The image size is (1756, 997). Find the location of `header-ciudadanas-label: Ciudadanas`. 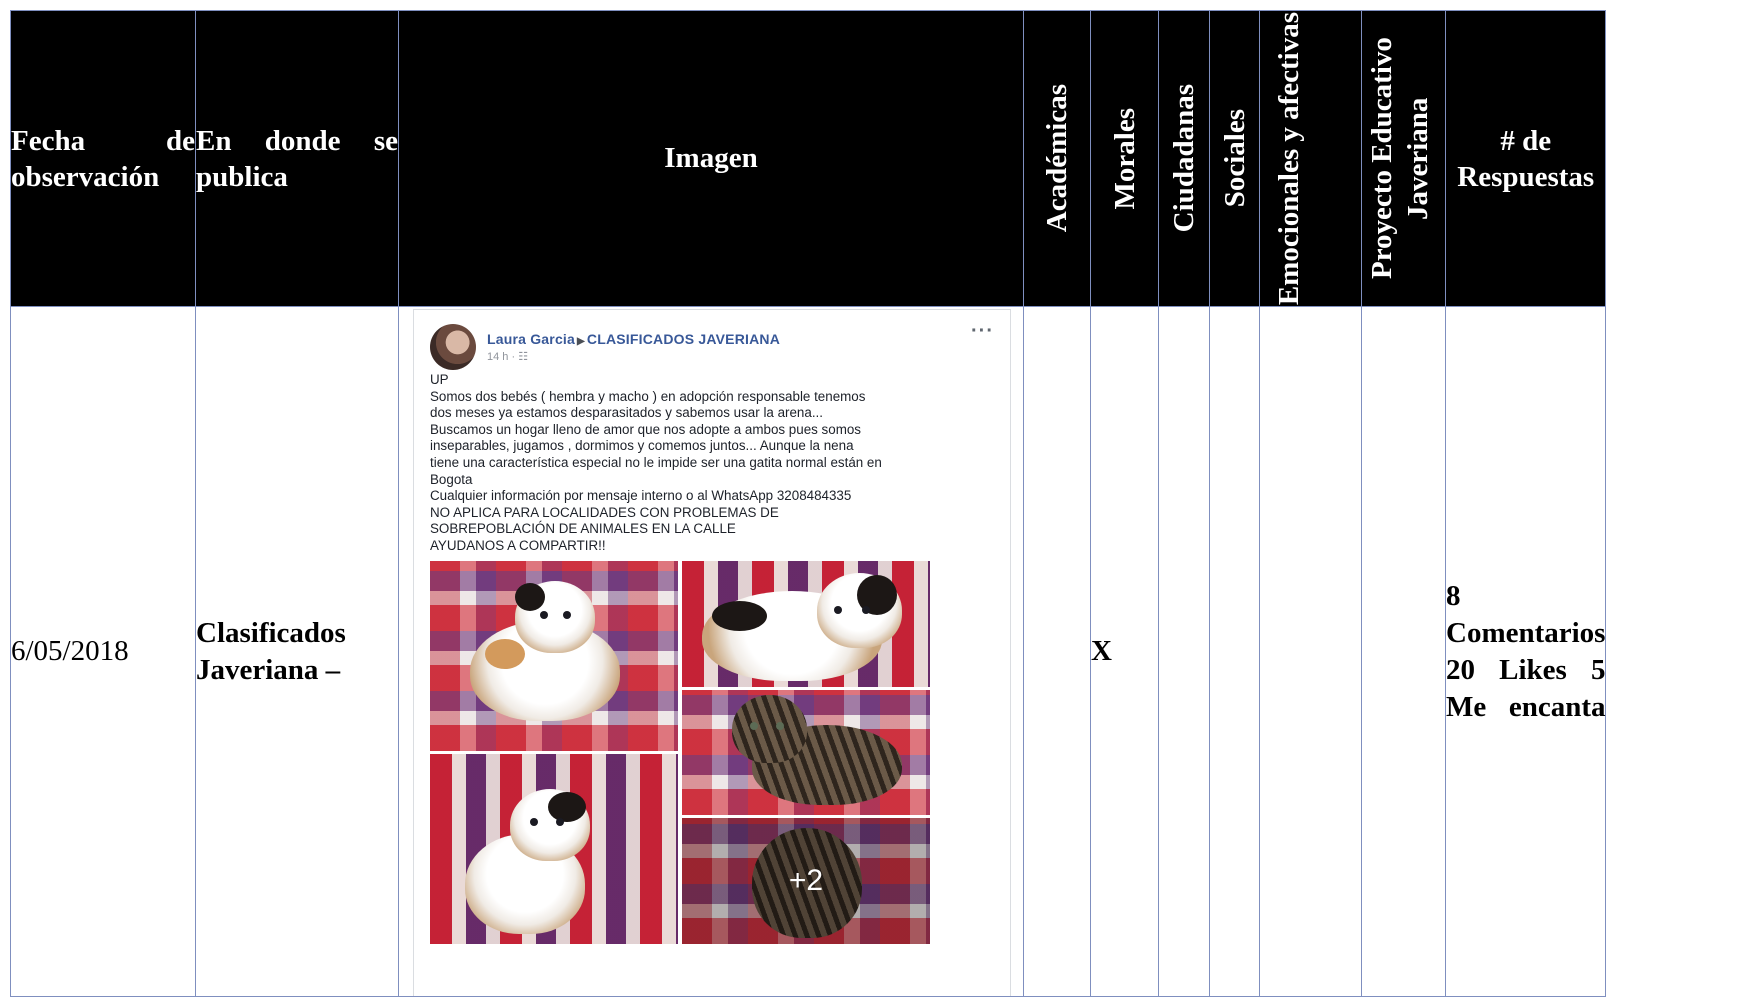

header-ciudadanas-label: Ciudadanas is located at coordinates (1184, 158).